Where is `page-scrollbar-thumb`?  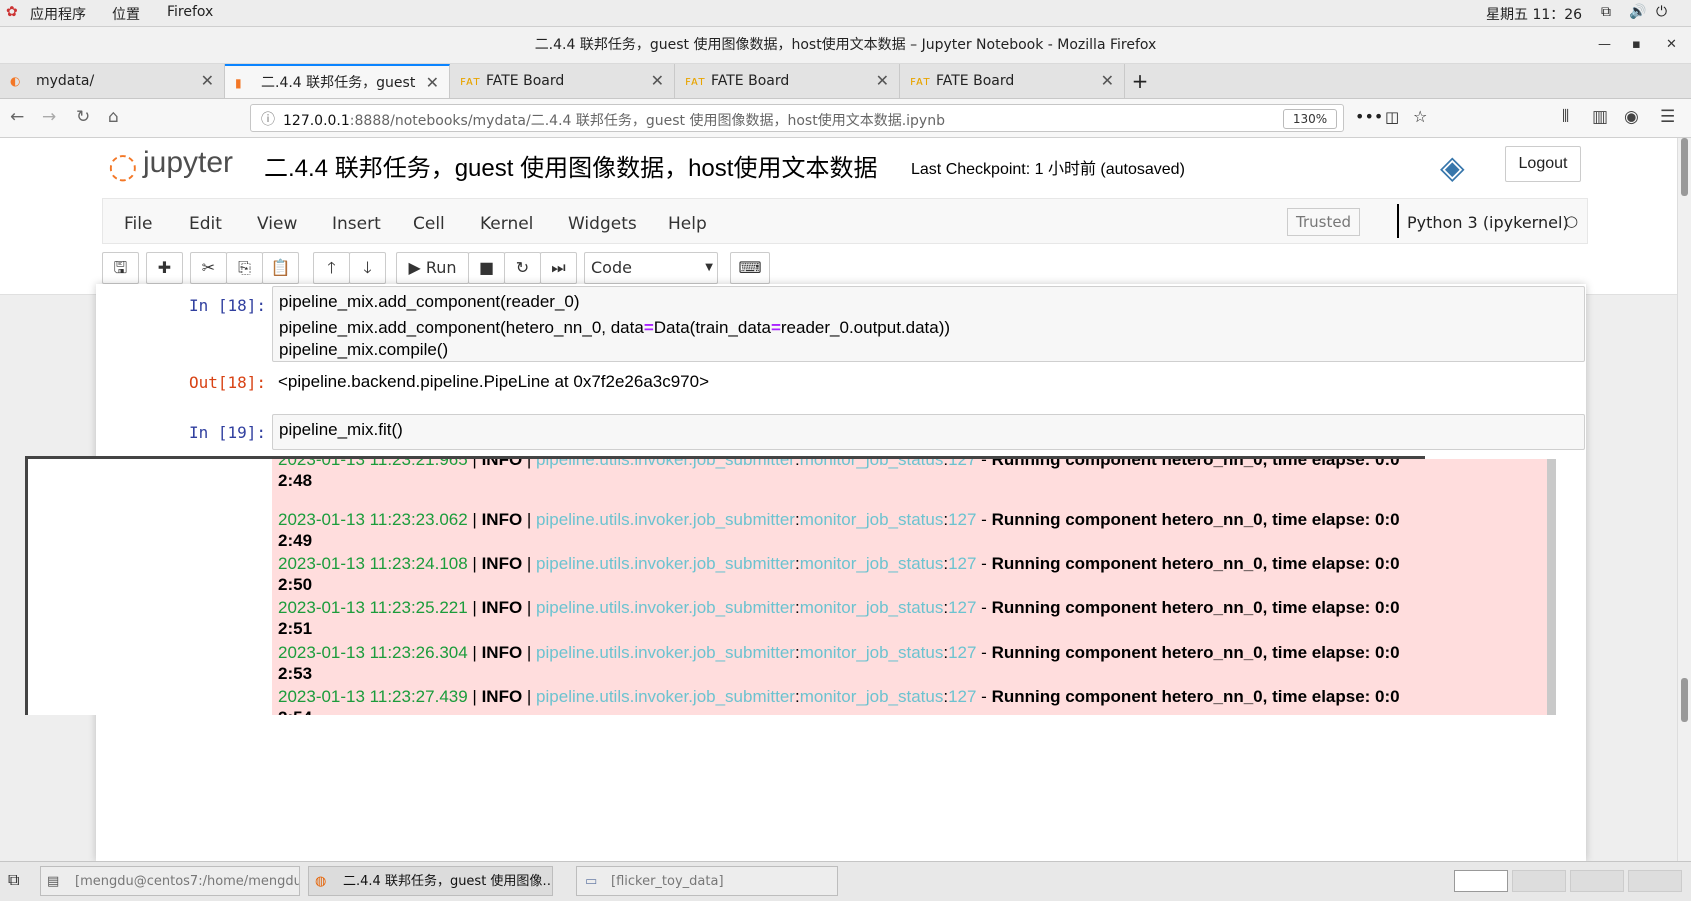
page-scrollbar-thumb is located at coordinates (1684, 167).